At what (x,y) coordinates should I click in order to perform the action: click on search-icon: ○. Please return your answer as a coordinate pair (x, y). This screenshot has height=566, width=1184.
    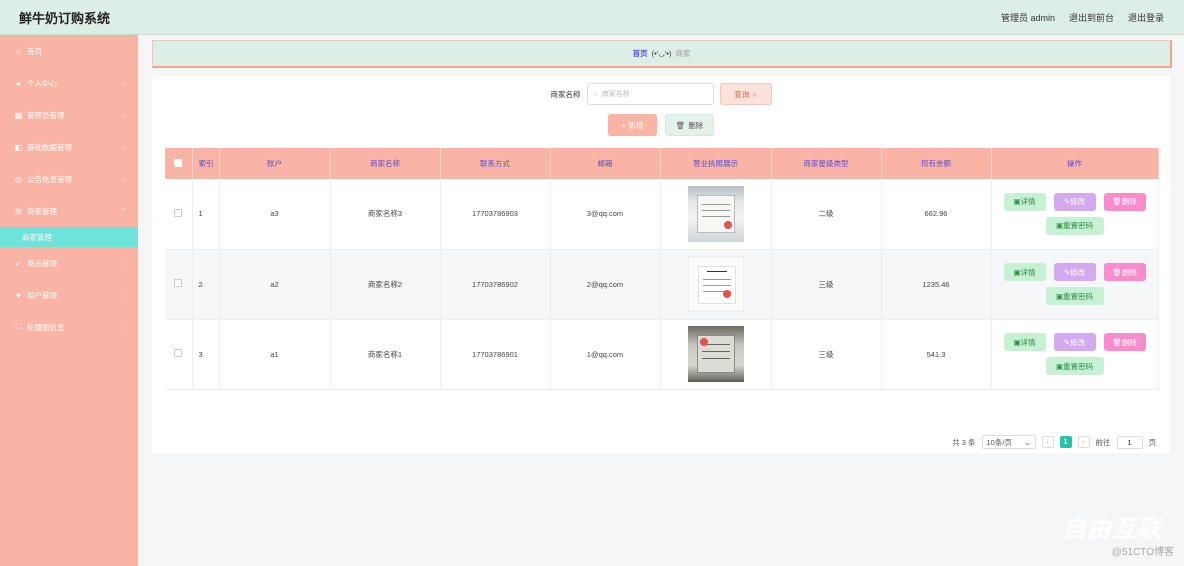
    Looking at the image, I should click on (754, 94).